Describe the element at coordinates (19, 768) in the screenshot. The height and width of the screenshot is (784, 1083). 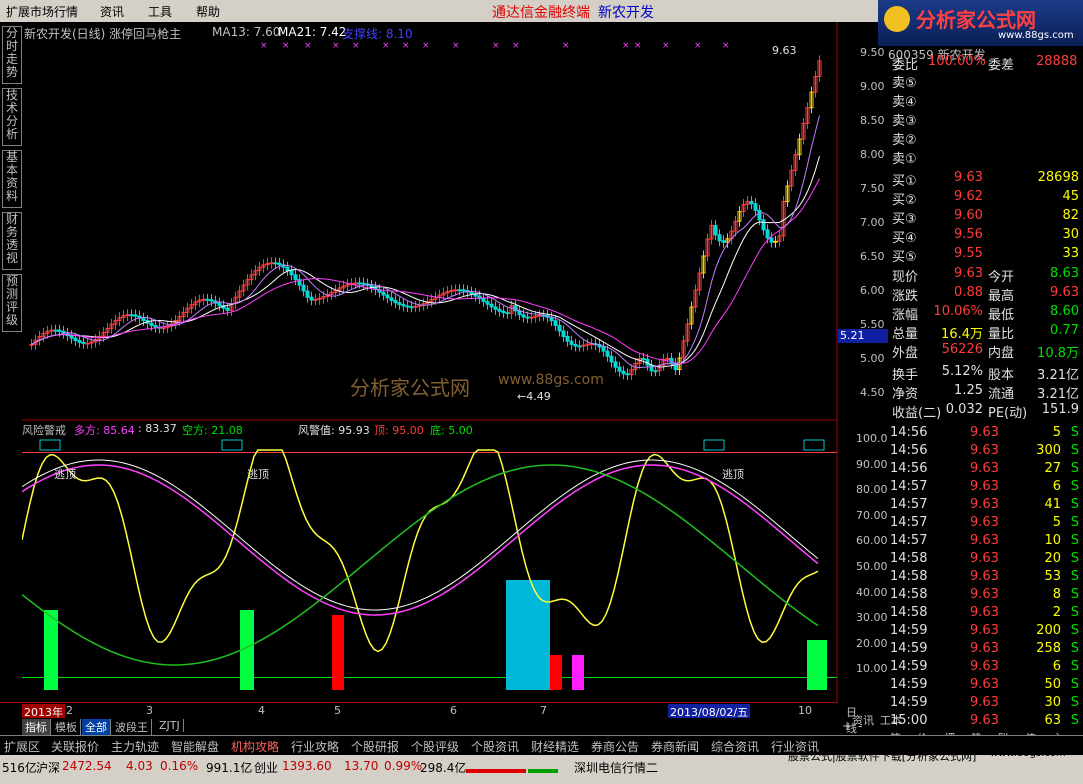
I see `status-amount-1: 516亿` at that location.